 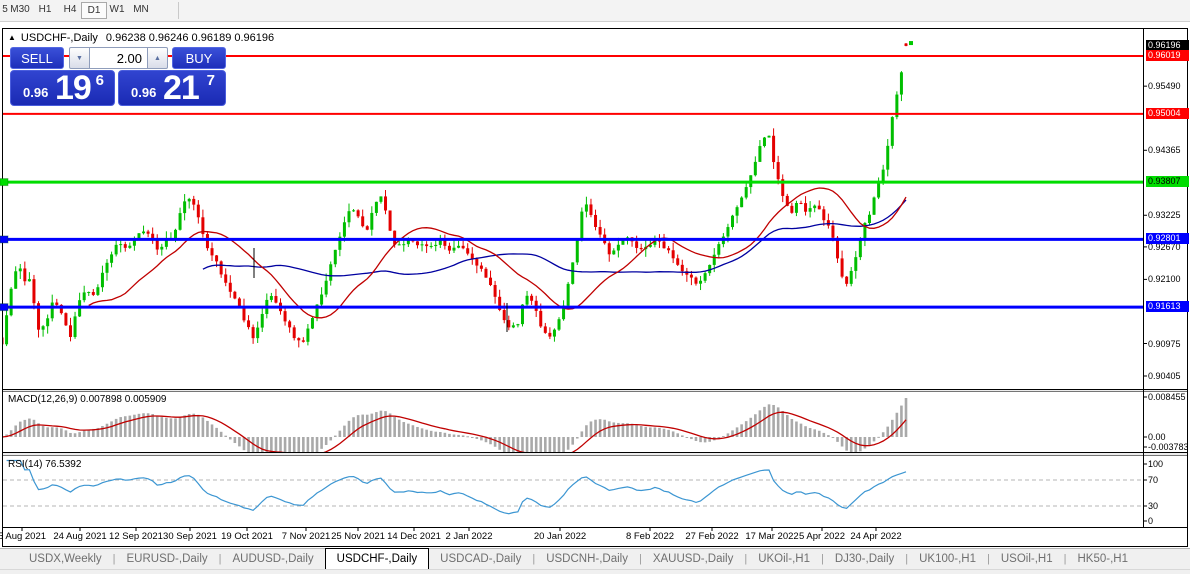 I want to click on chart-tab-audusd-daily: AUDUSD-,Daily, so click(x=273, y=559).